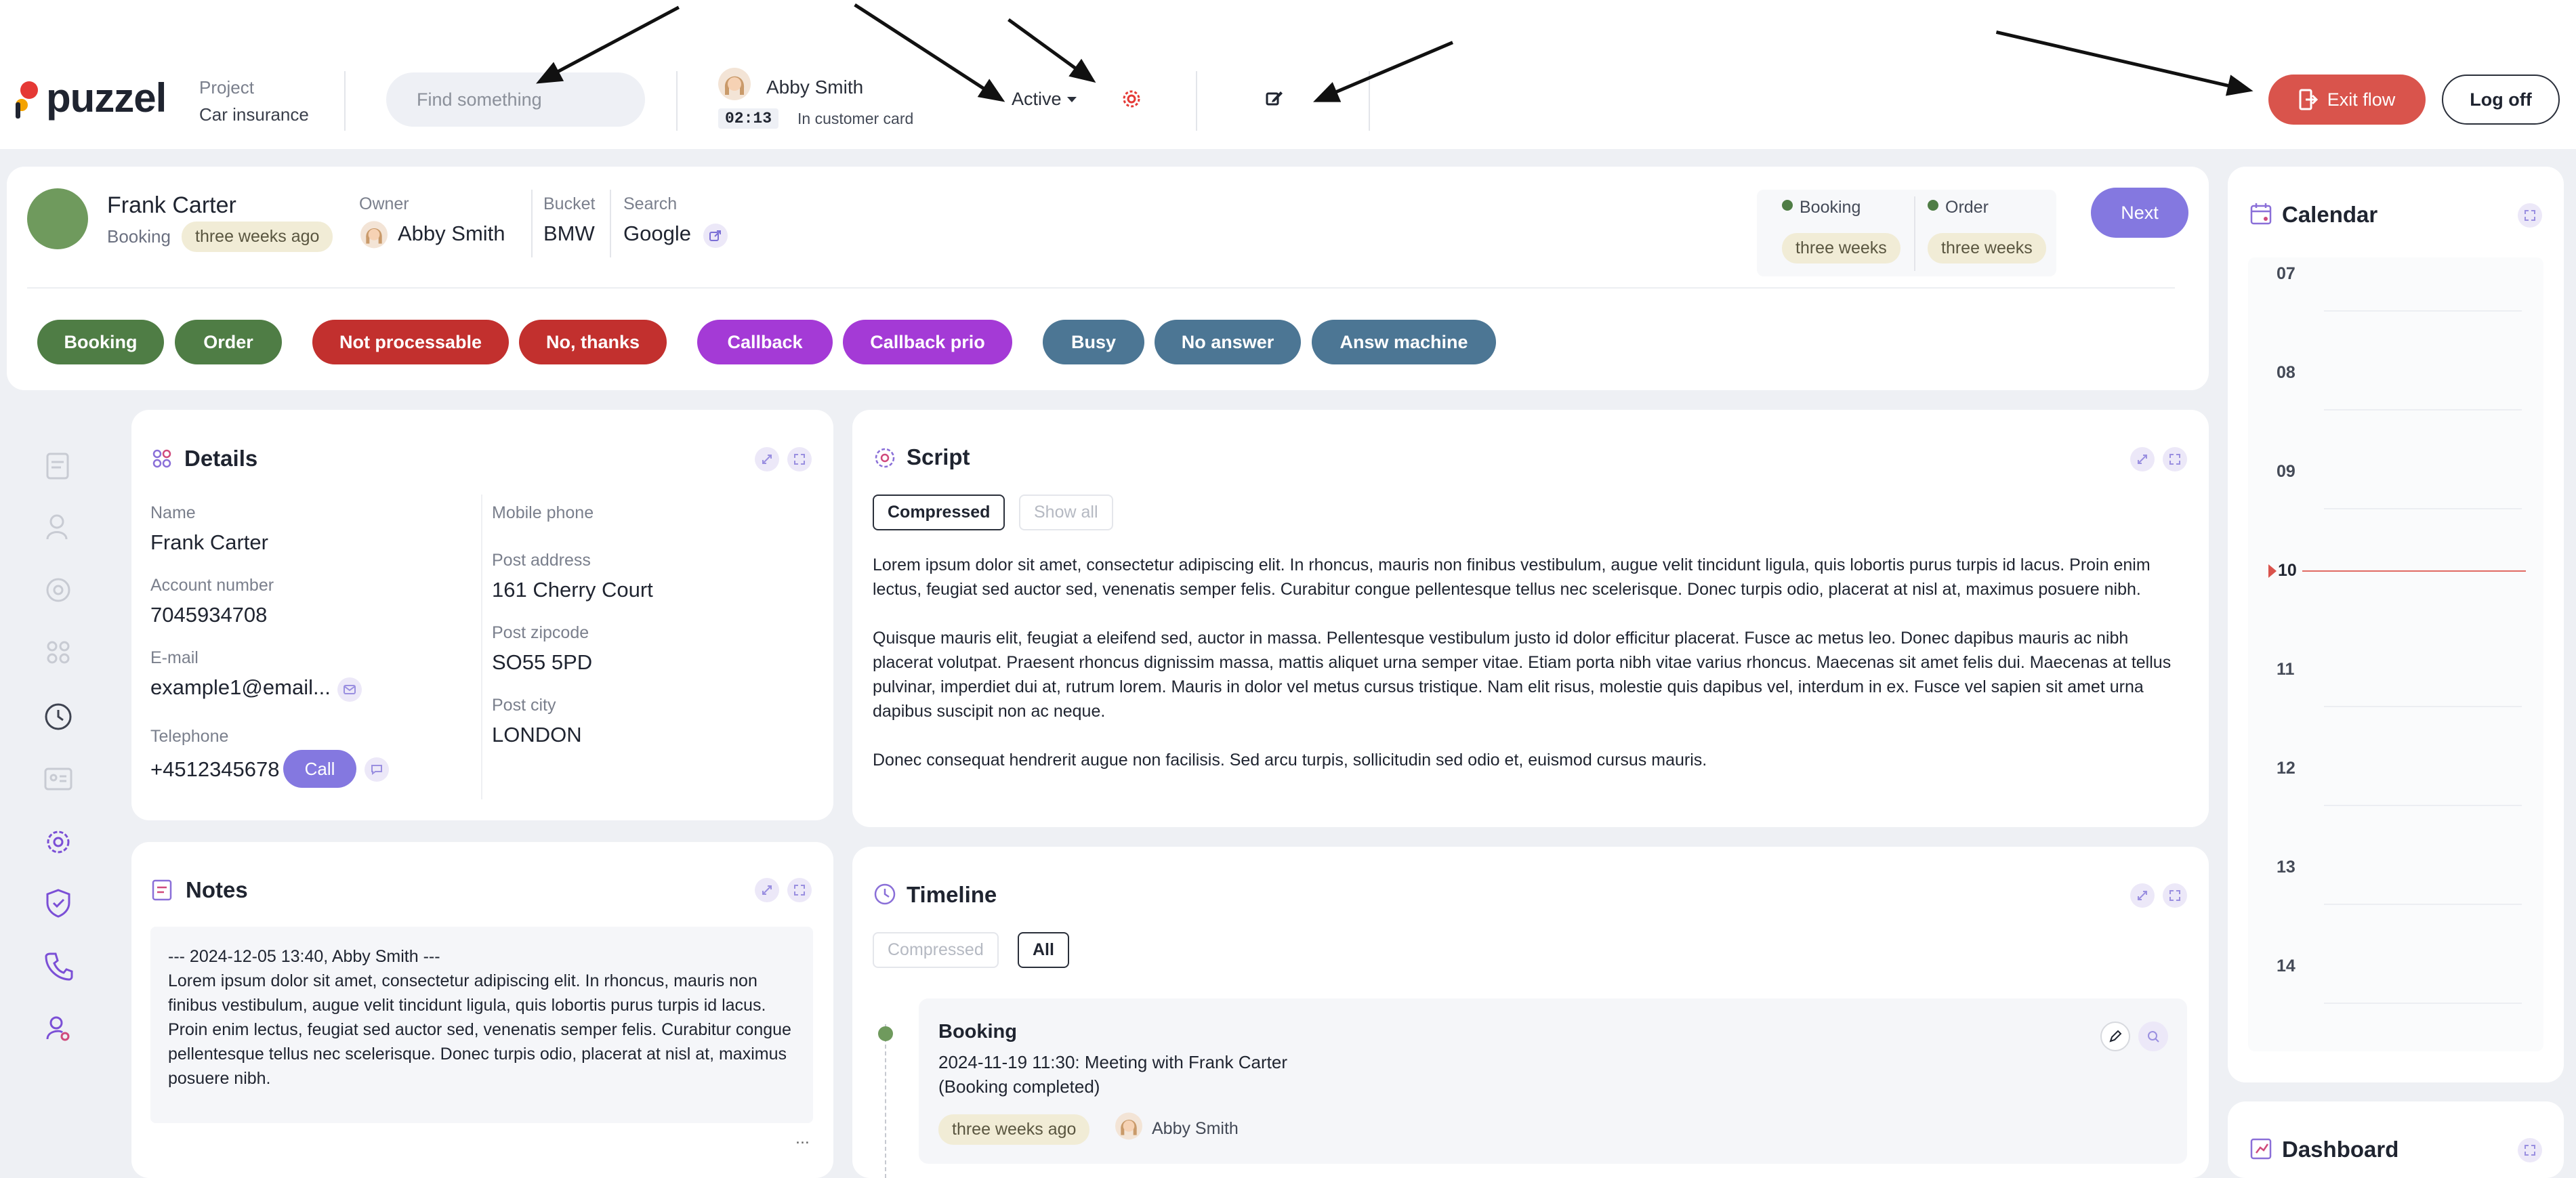 The height and width of the screenshot is (1178, 2576). Describe the element at coordinates (58, 1028) in the screenshot. I see `user-settings-nav-icon` at that location.